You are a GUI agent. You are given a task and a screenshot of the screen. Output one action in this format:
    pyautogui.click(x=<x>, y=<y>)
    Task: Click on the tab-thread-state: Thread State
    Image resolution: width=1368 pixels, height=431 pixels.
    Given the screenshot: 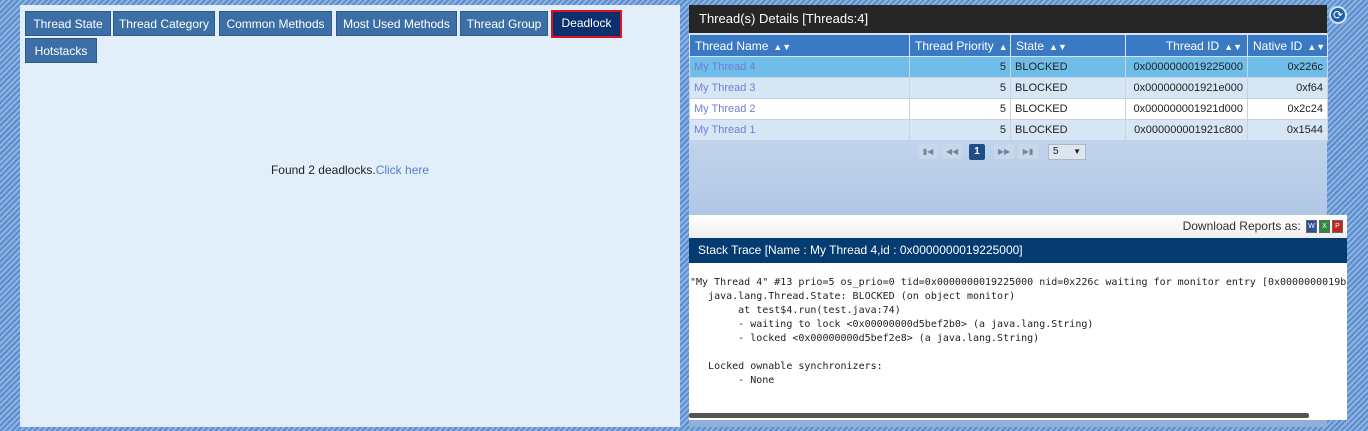 What is the action you would take?
    pyautogui.click(x=68, y=23)
    